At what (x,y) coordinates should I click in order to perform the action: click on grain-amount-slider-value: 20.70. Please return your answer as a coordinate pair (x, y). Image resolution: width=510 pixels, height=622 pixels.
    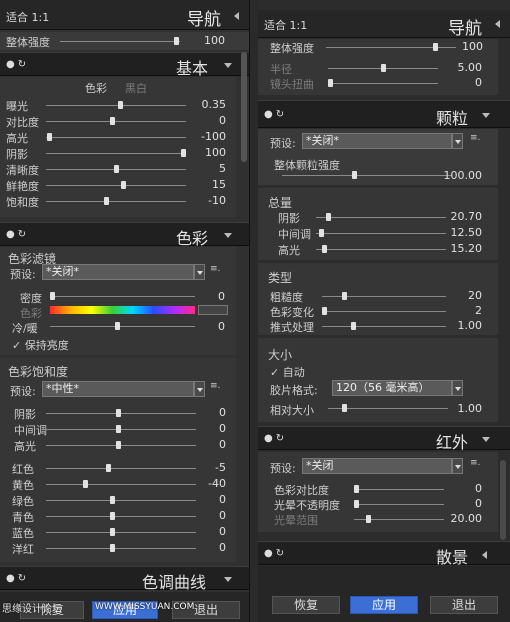
    Looking at the image, I should click on (460, 216).